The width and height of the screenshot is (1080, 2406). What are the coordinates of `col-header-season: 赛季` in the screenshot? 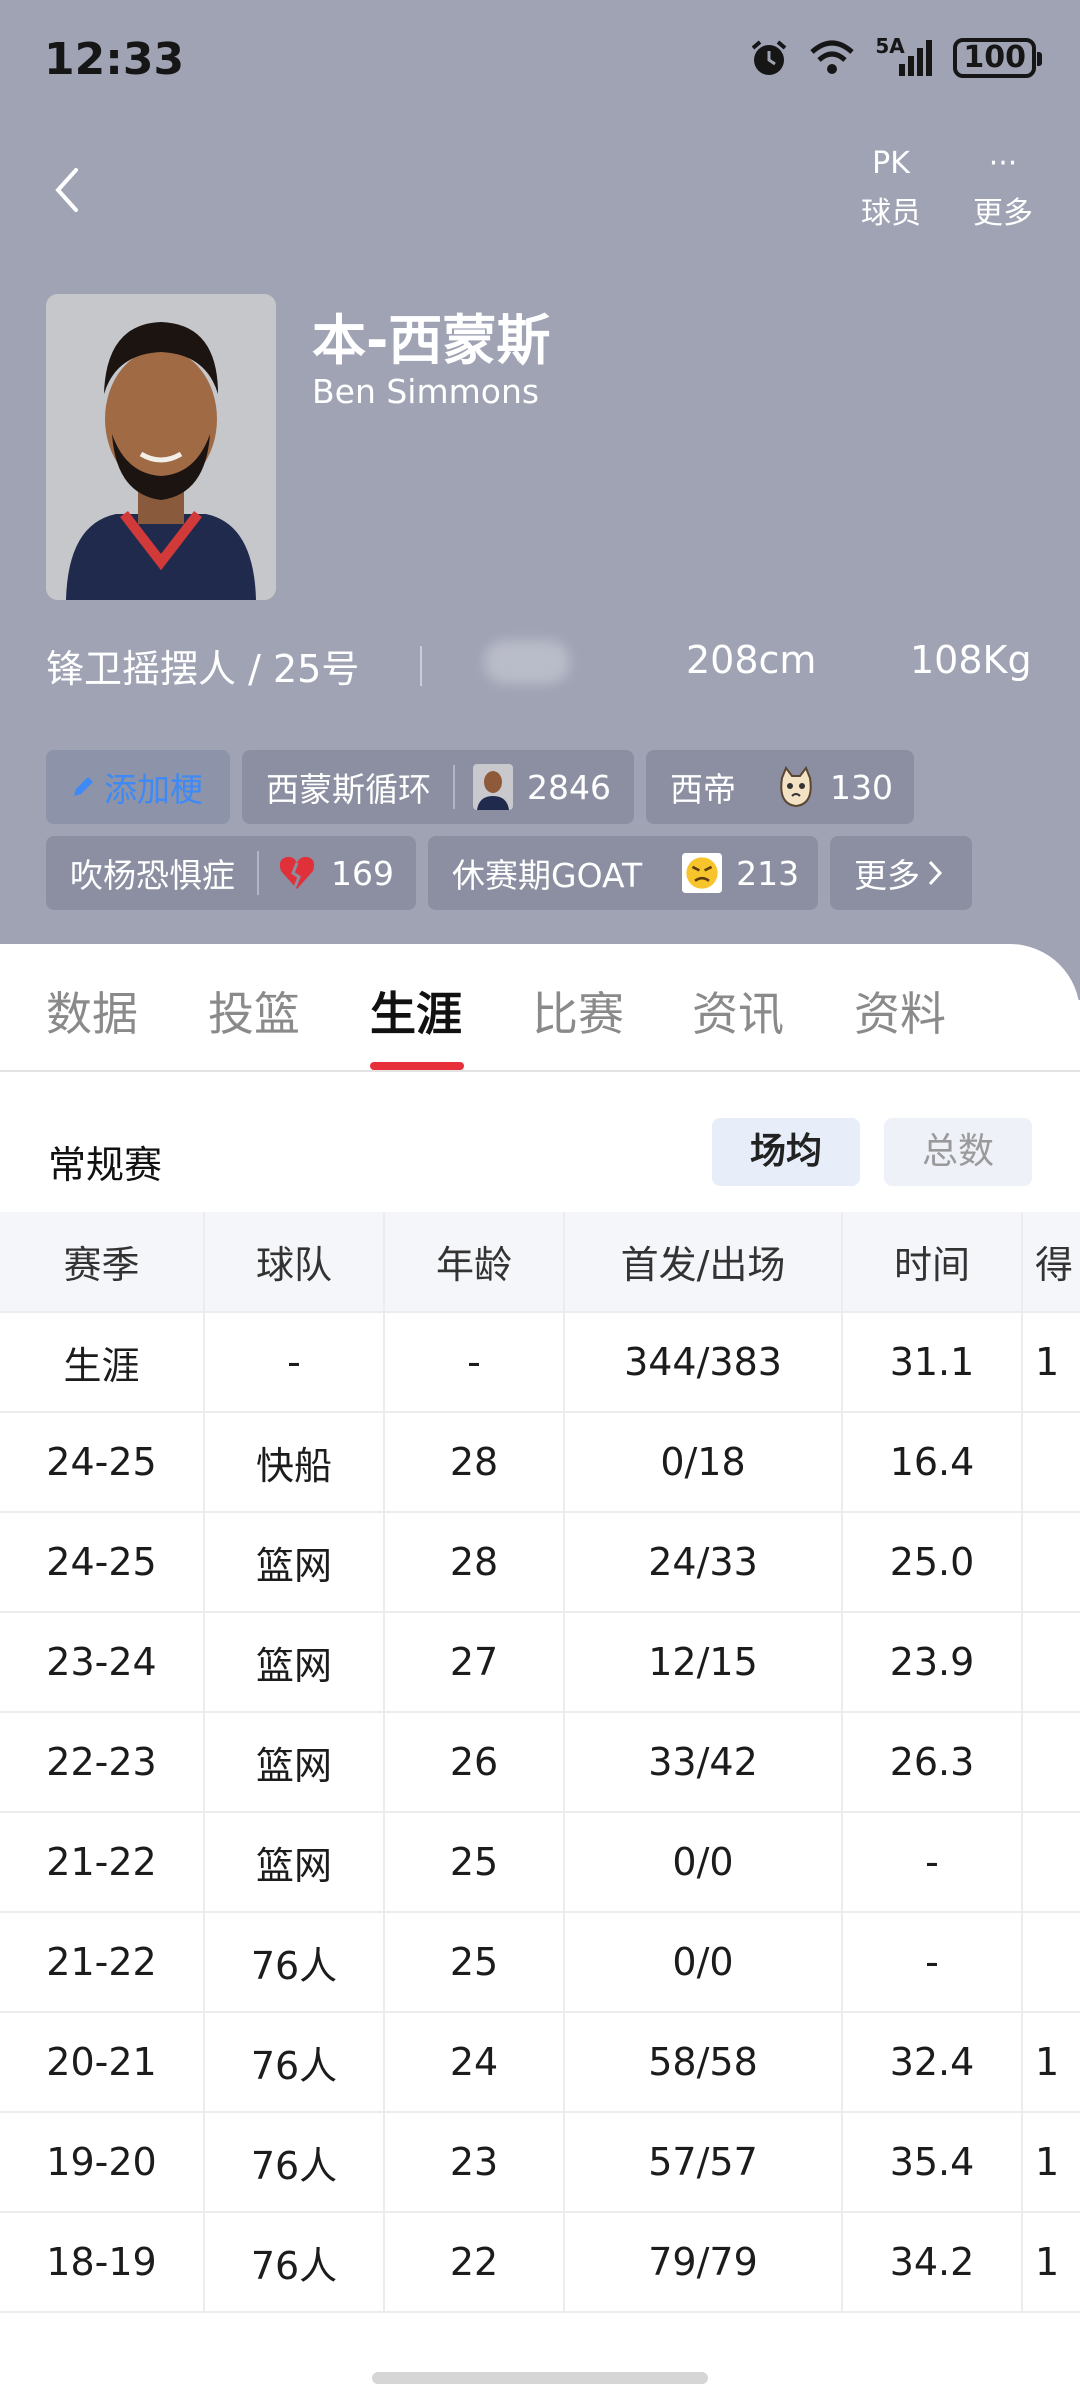 It's located at (102, 1262).